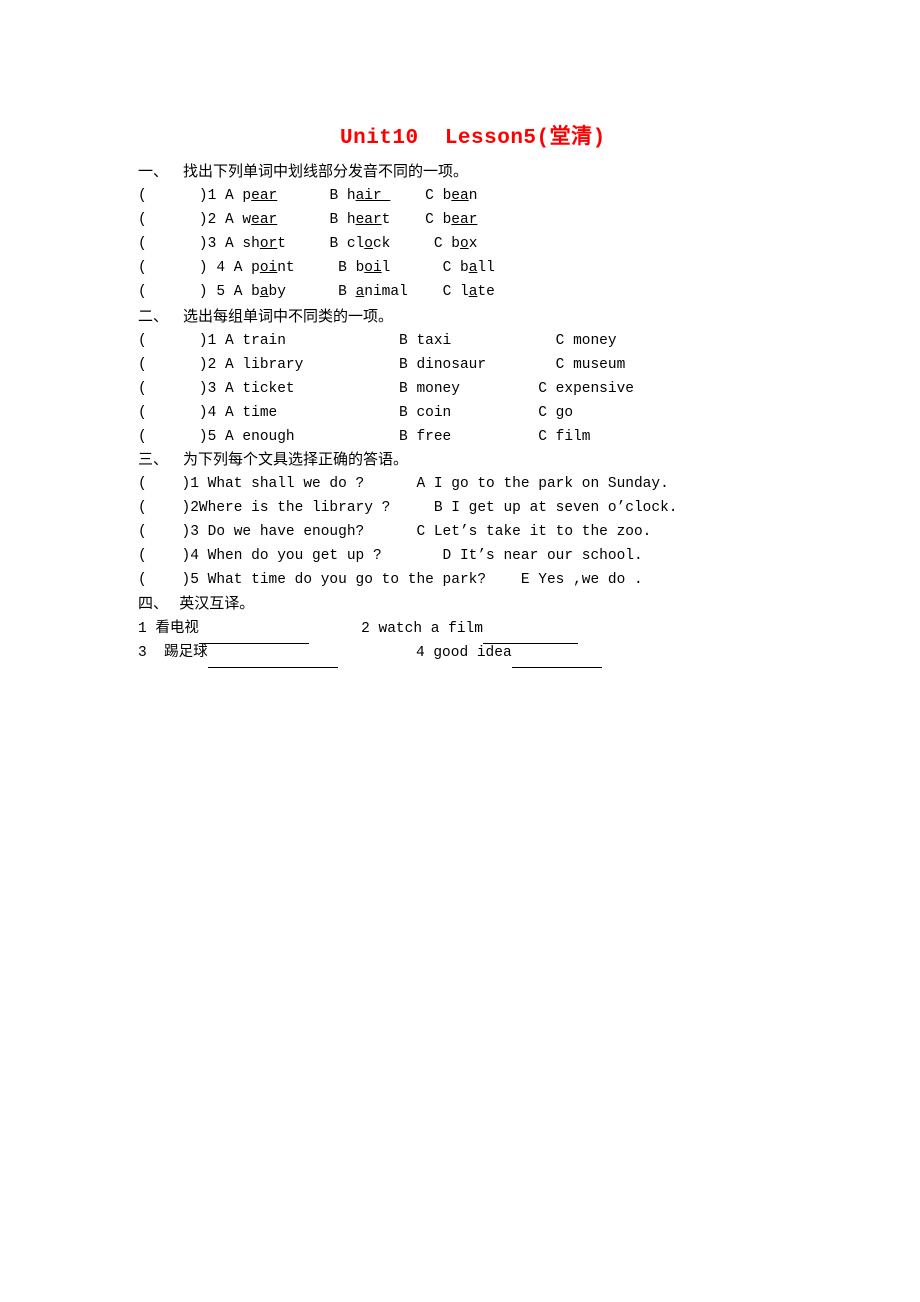 The height and width of the screenshot is (1302, 920). Describe the element at coordinates (518, 292) in the screenshot. I see `question-row: ( ) 5 A baby B animal C late` at that location.